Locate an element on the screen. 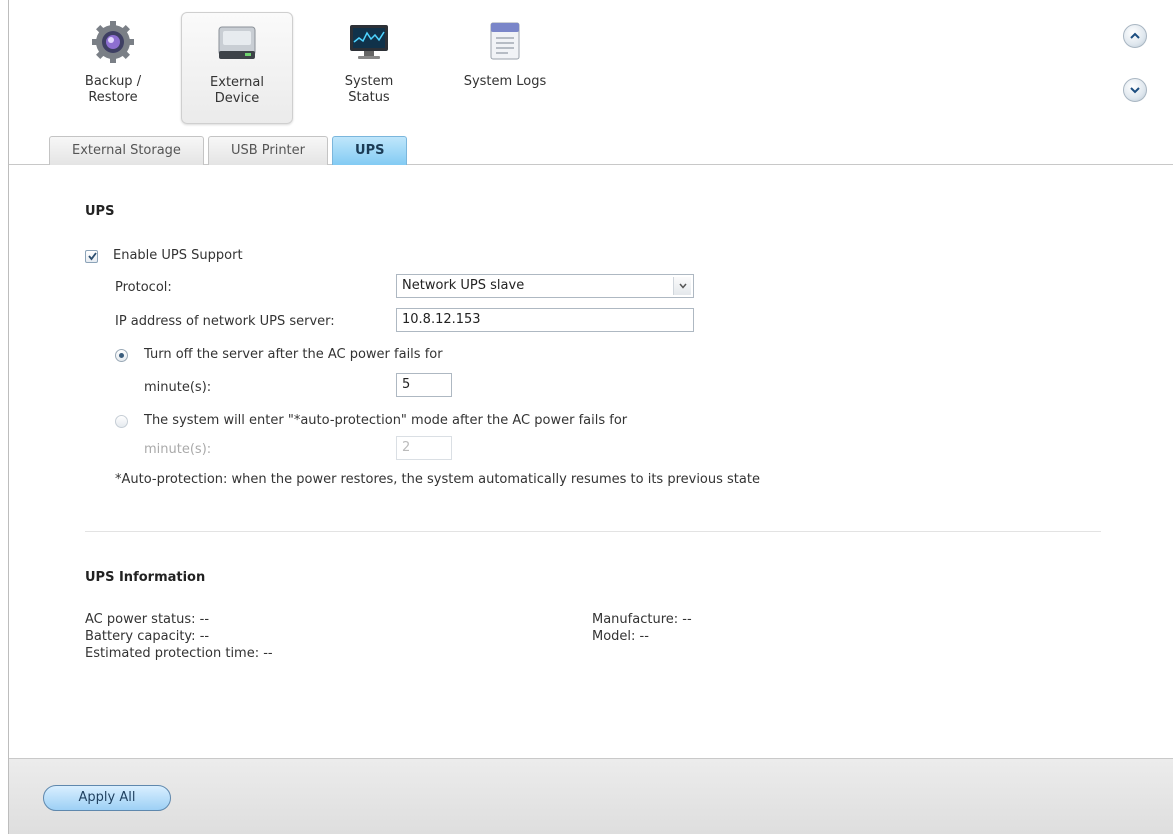  tool-label: Backup / Restore is located at coordinates (113, 89).